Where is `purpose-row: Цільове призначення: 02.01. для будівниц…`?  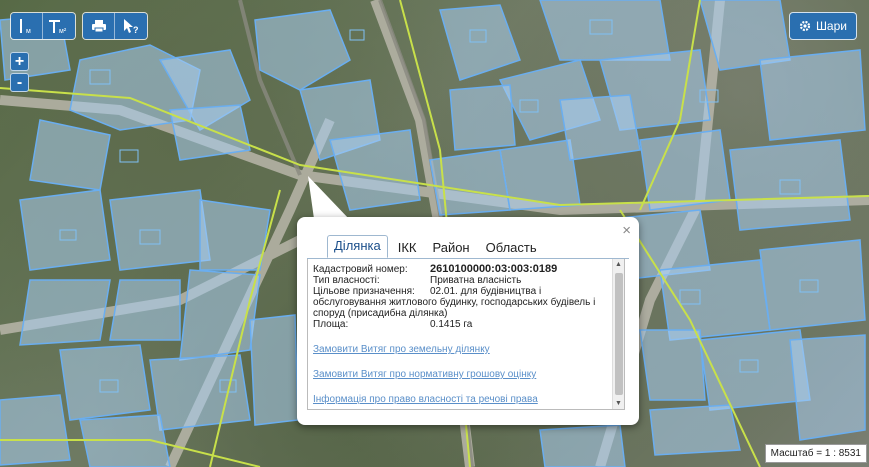 purpose-row: Цільове призначення: 02.01. для будівниц… is located at coordinates (463, 291).